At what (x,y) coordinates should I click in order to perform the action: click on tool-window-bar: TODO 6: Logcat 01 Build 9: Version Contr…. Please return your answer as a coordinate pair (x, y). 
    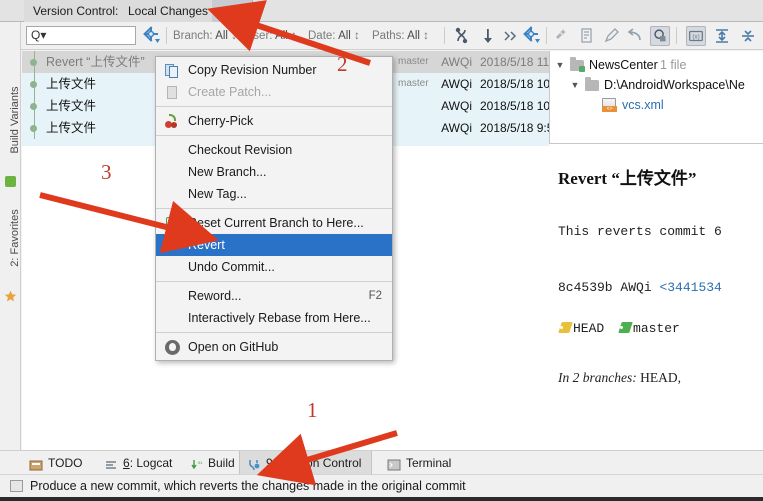
    Looking at the image, I should click on (381, 462).